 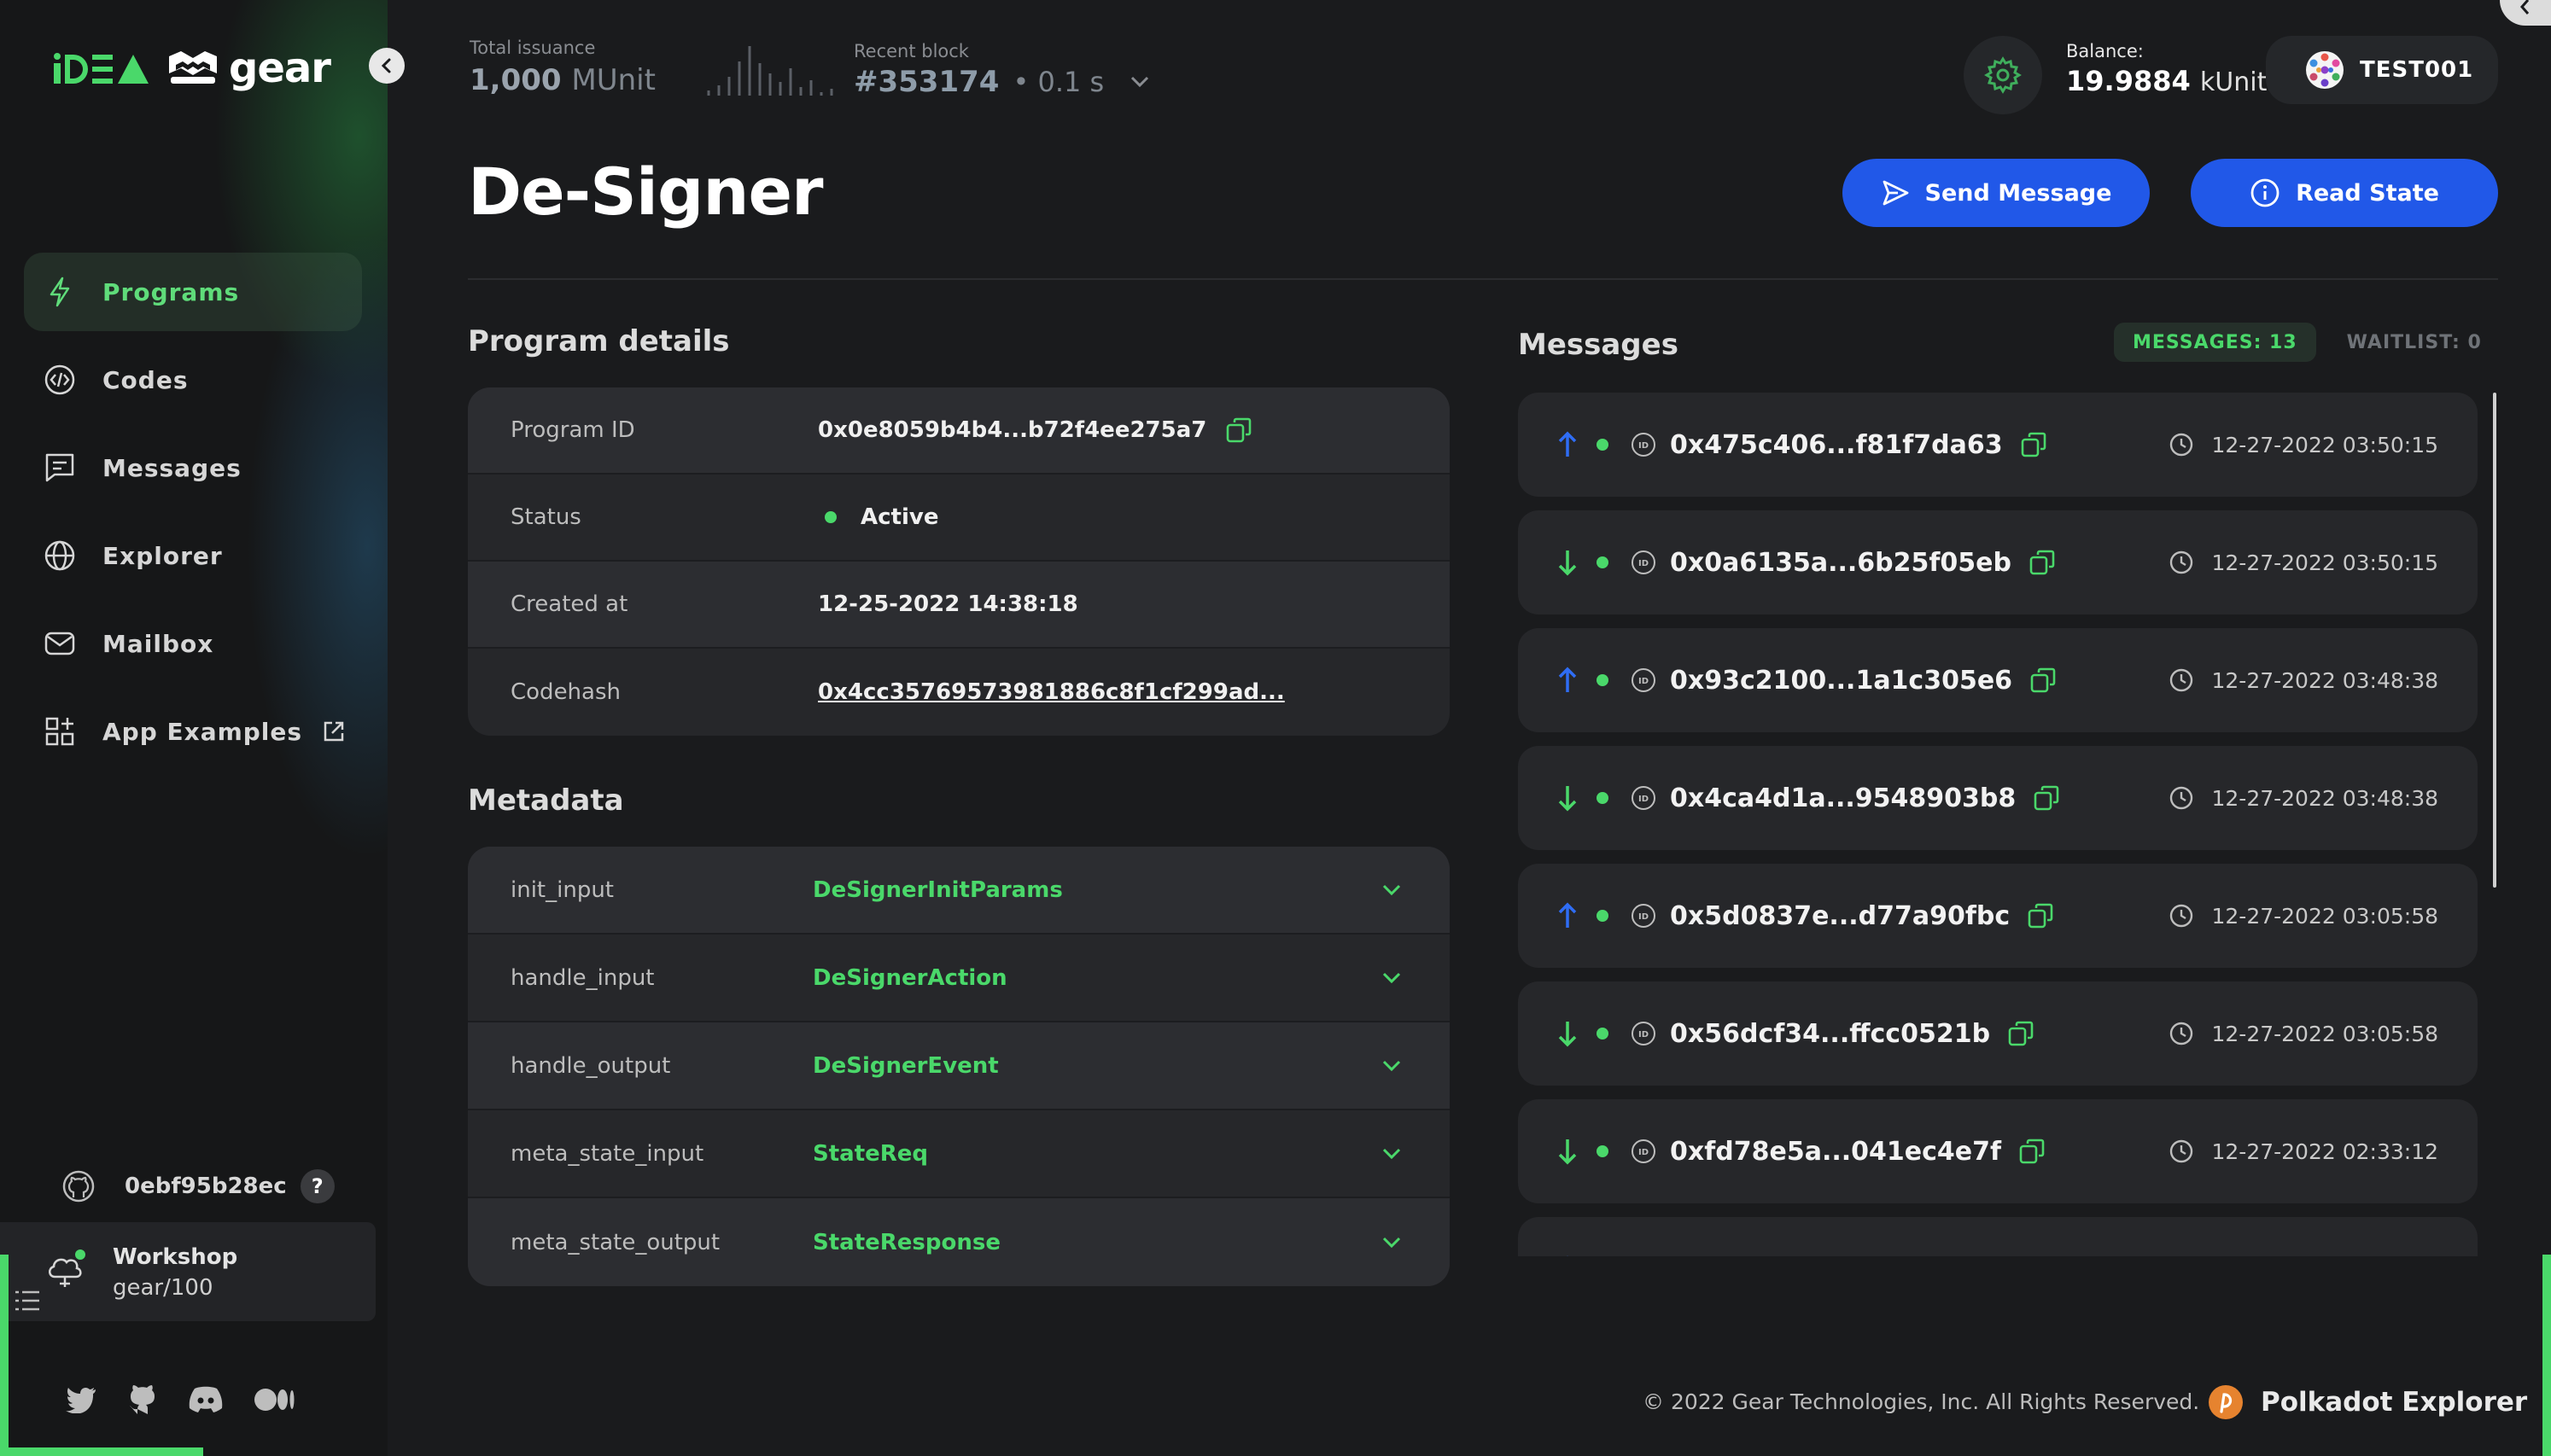 What do you see at coordinates (188, 1271) in the screenshot?
I see `node-switcher: Workshop gear/100` at bounding box center [188, 1271].